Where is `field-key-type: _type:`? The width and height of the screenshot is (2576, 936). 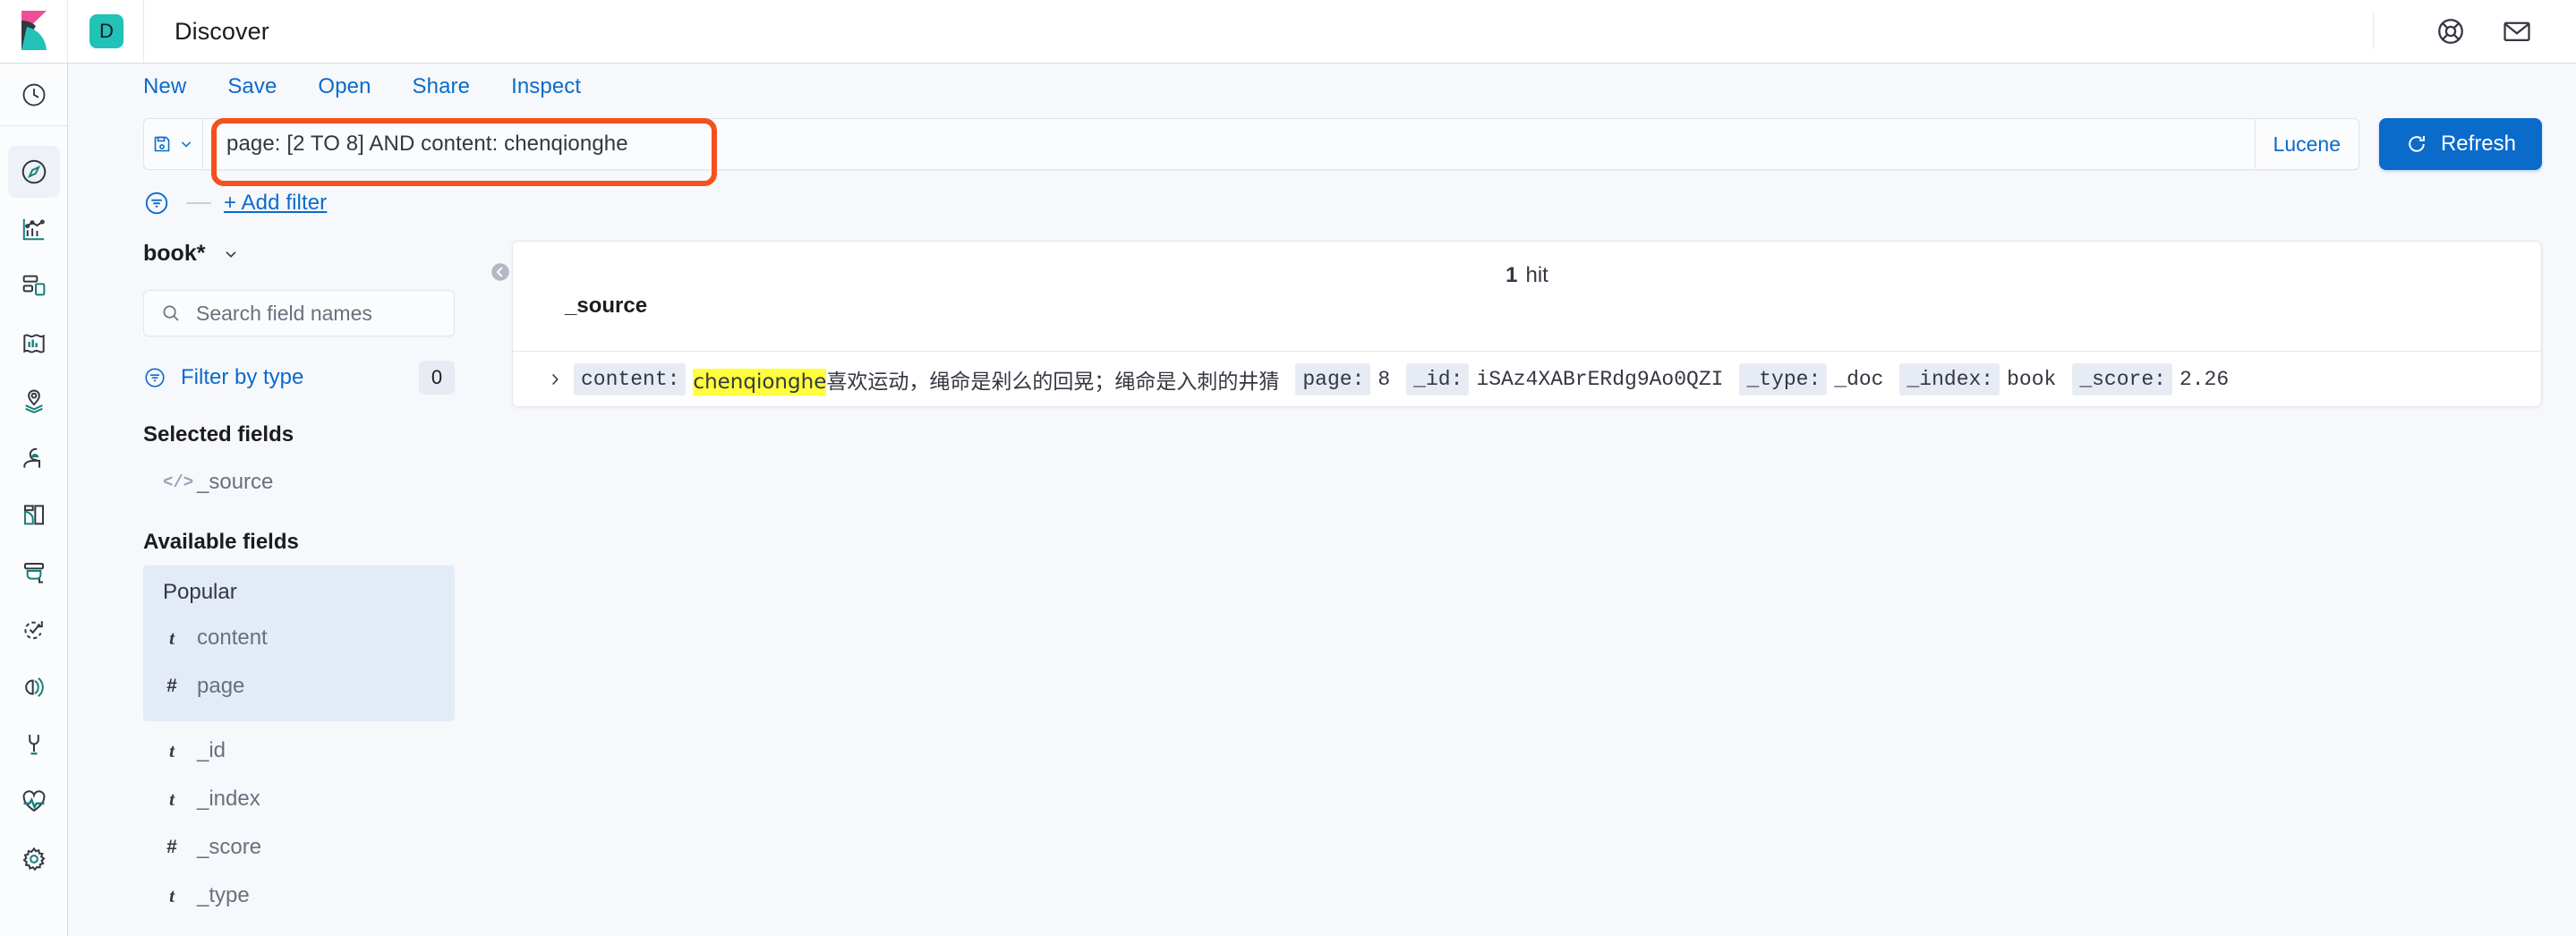
field-key-type: _type: is located at coordinates (1783, 379).